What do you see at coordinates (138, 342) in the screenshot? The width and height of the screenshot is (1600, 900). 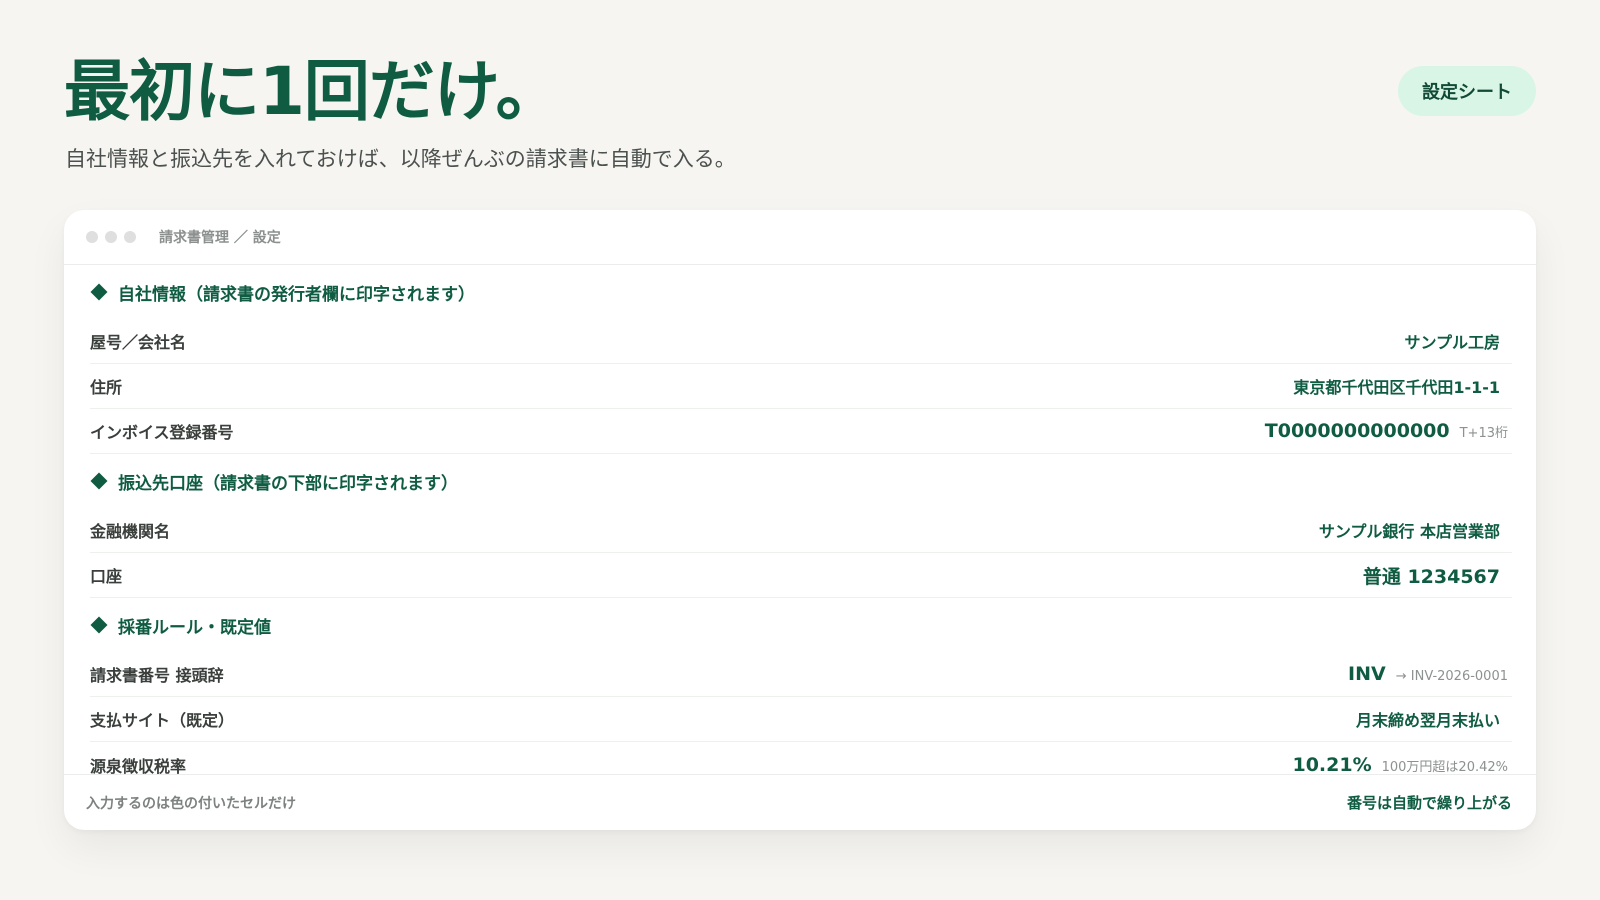 I see `row-label: 屋号／会社名` at bounding box center [138, 342].